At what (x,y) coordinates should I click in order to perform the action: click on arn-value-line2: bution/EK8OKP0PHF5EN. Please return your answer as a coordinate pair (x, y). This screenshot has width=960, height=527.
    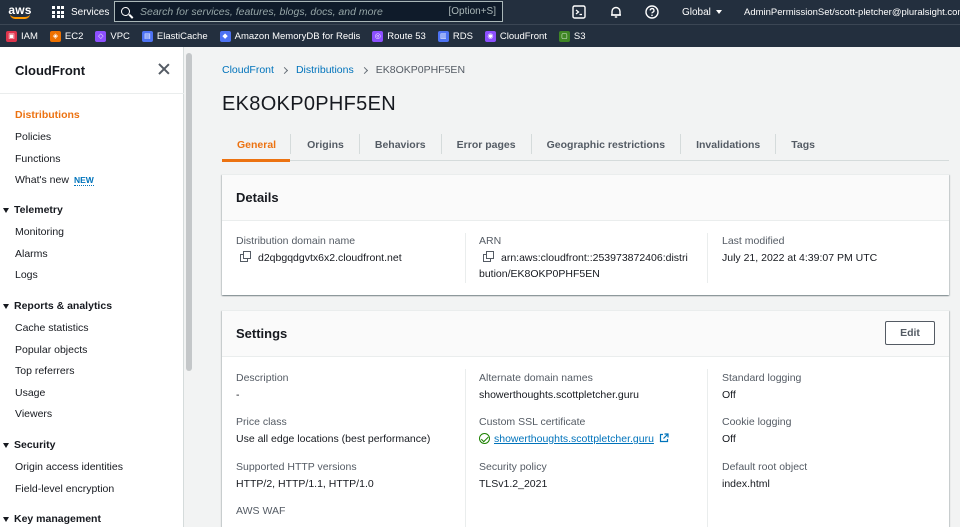
    Looking at the image, I should click on (539, 274).